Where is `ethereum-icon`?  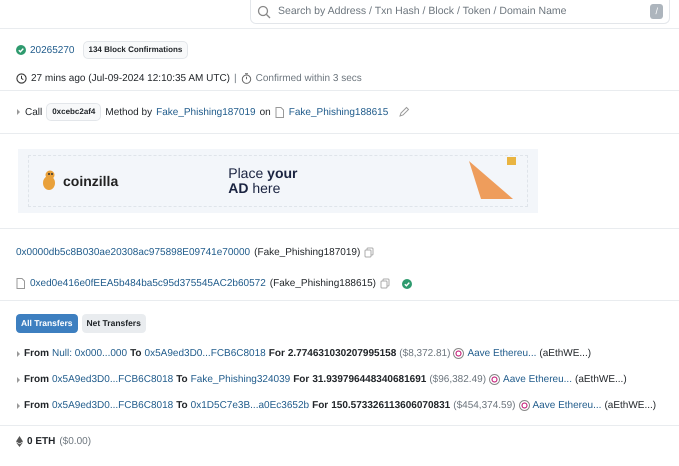 ethereum-icon is located at coordinates (19, 441).